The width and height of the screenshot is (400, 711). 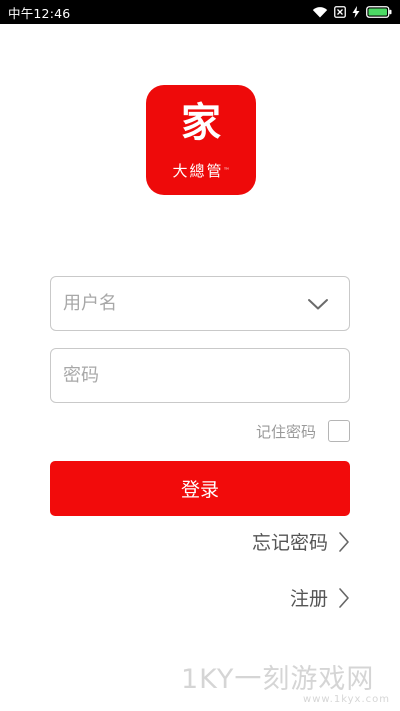 I want to click on logo-main-char: 家, so click(x=201, y=122).